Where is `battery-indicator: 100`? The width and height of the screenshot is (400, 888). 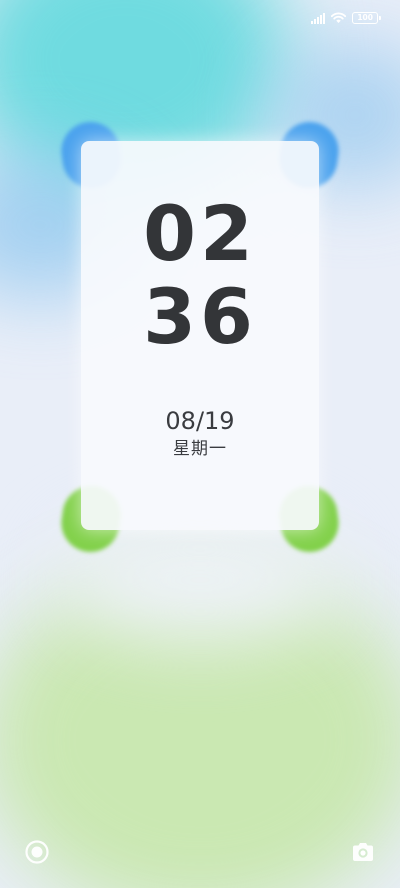
battery-indicator: 100 is located at coordinates (366, 18).